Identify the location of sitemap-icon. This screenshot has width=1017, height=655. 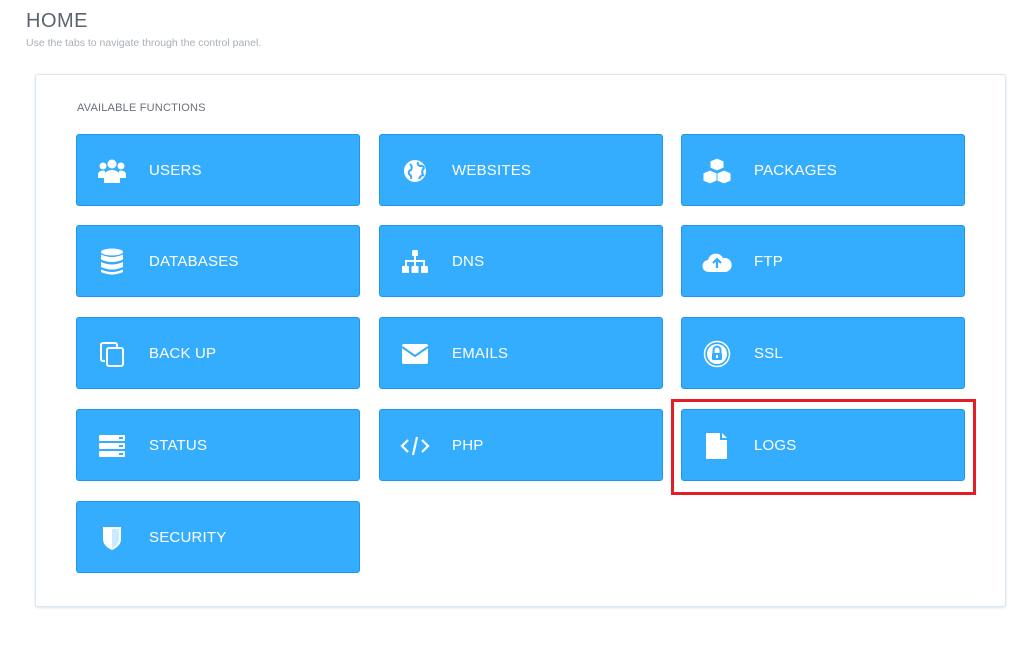
(415, 262).